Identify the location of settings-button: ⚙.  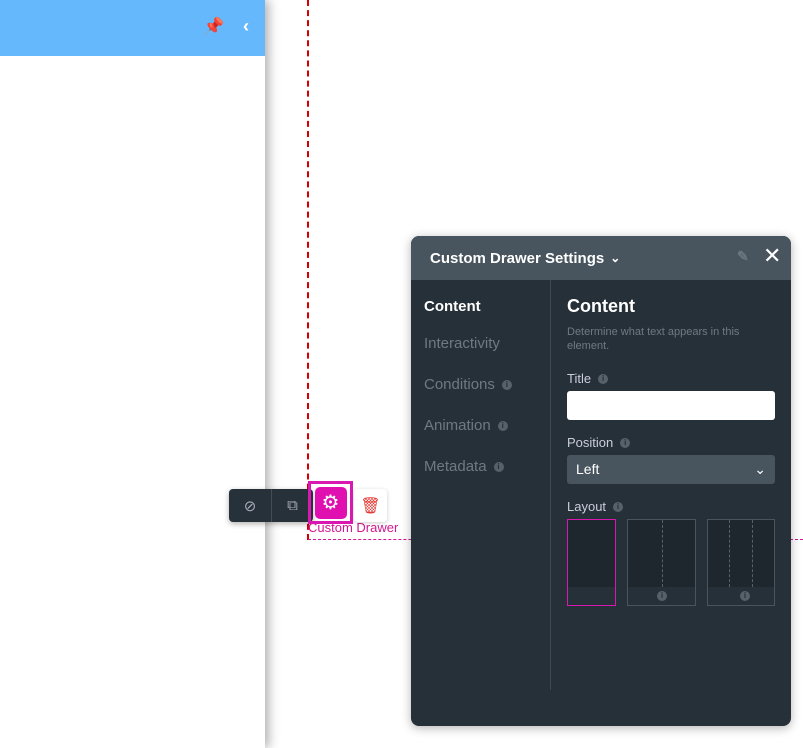
(330, 502).